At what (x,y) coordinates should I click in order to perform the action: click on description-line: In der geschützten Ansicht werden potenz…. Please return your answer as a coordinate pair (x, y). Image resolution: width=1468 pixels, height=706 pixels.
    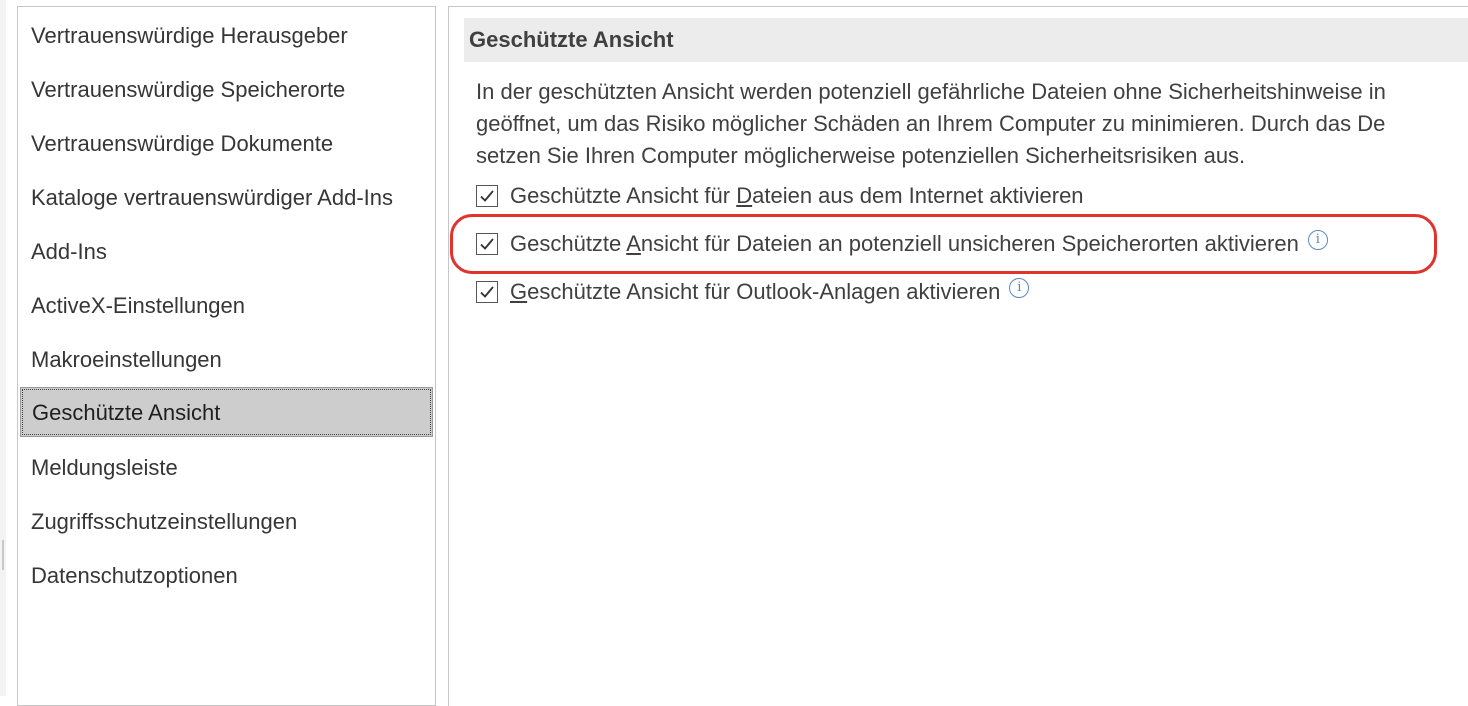
    Looking at the image, I should click on (931, 91).